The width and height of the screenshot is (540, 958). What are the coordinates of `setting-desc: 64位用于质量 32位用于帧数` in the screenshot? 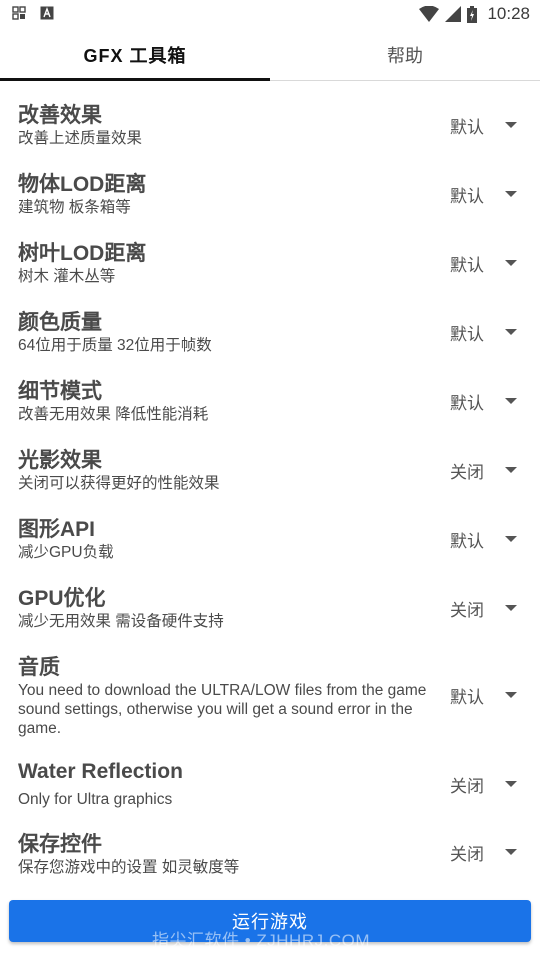 It's located at (115, 345).